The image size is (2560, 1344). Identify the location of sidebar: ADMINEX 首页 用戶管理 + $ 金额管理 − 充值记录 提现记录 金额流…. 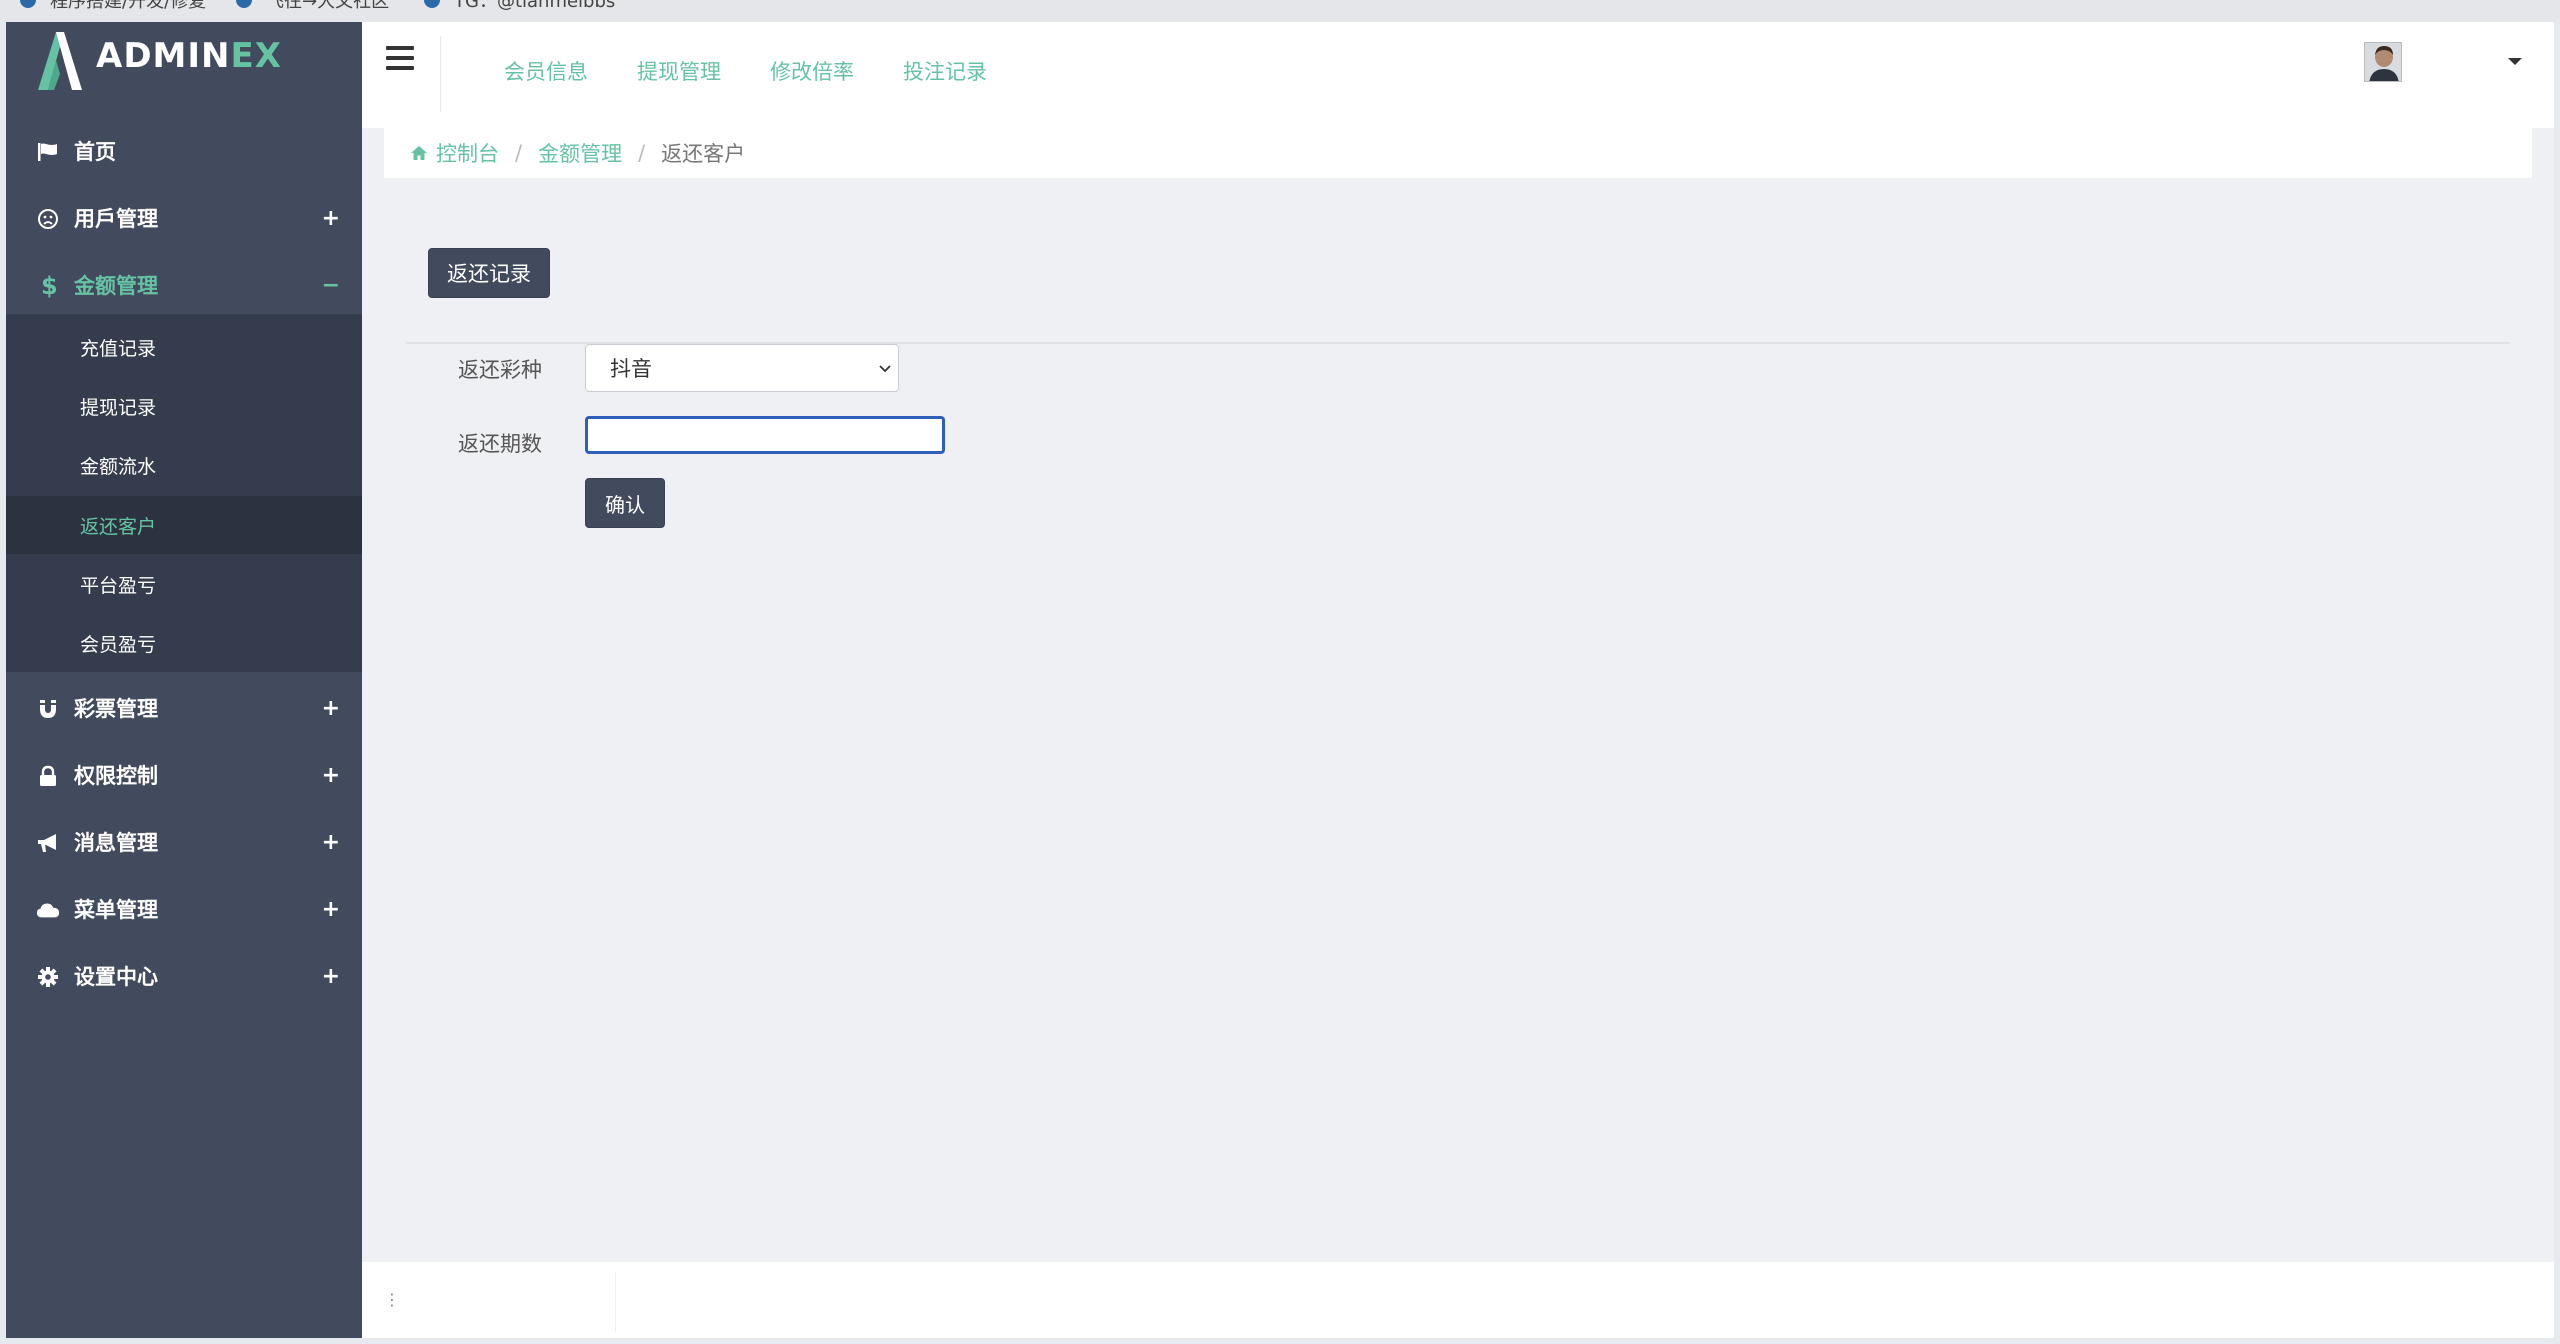
(184, 680).